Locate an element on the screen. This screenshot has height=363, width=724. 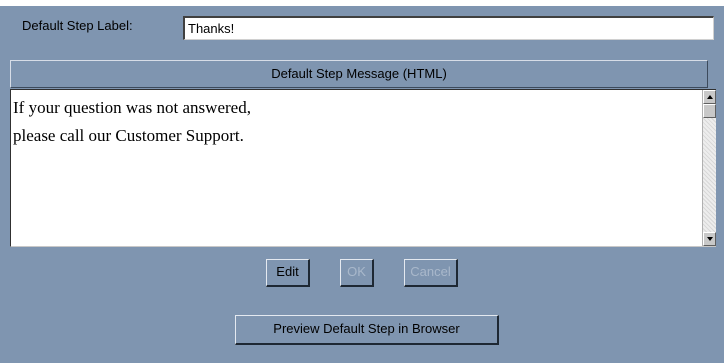
preview-in-browser-button: Preview Default Step in Browser is located at coordinates (367, 330).